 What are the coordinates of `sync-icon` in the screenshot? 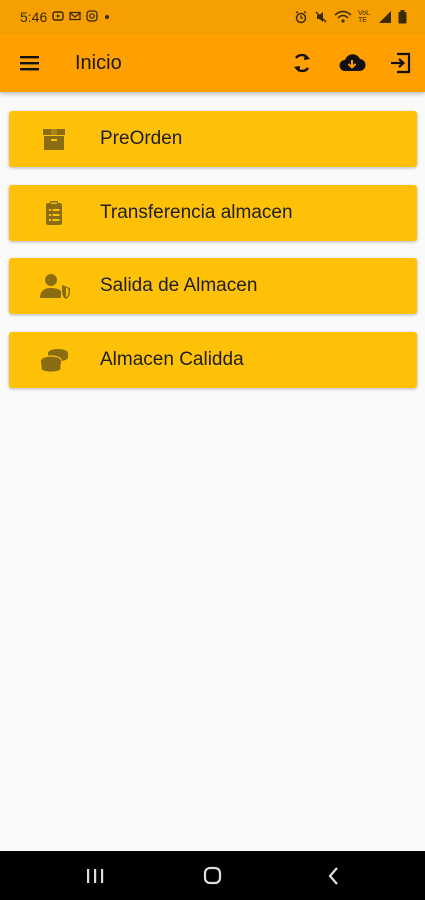 It's located at (302, 63).